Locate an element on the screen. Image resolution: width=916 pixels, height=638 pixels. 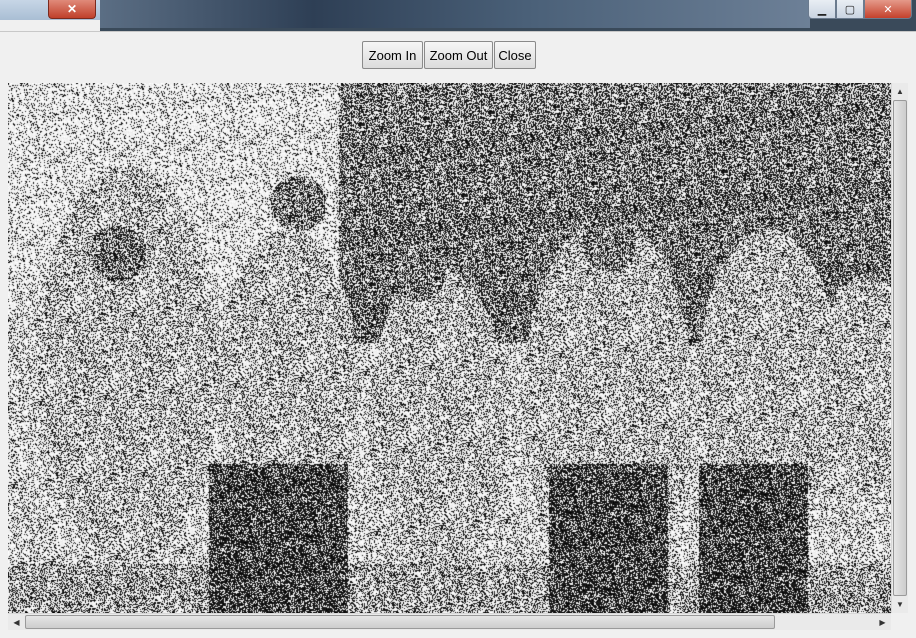
vertical-scroll-thumb is located at coordinates (900, 348).